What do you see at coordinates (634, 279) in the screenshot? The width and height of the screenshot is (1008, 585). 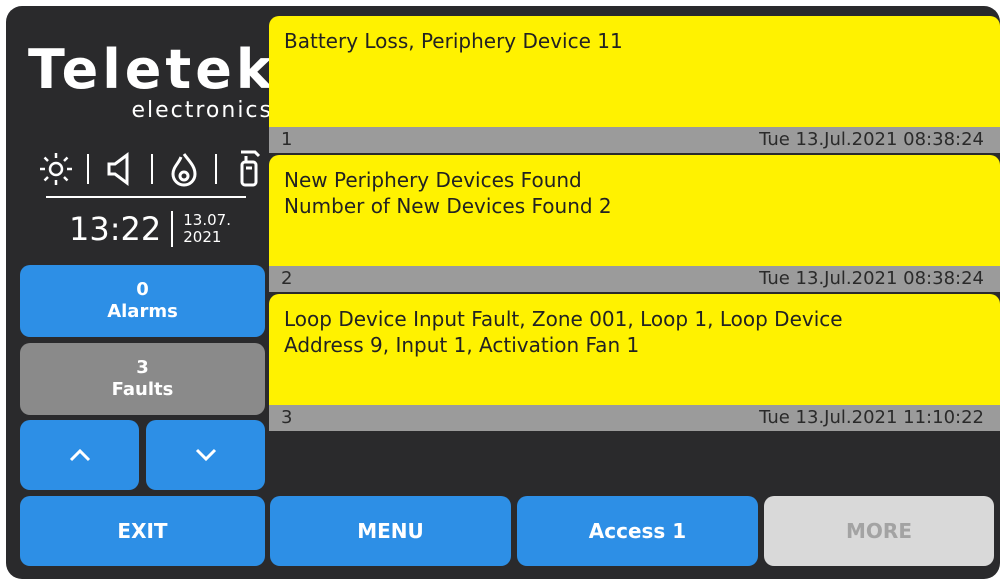 I see `event-footer: 2 Tue 13.Jul.2021 08:38:24` at bounding box center [634, 279].